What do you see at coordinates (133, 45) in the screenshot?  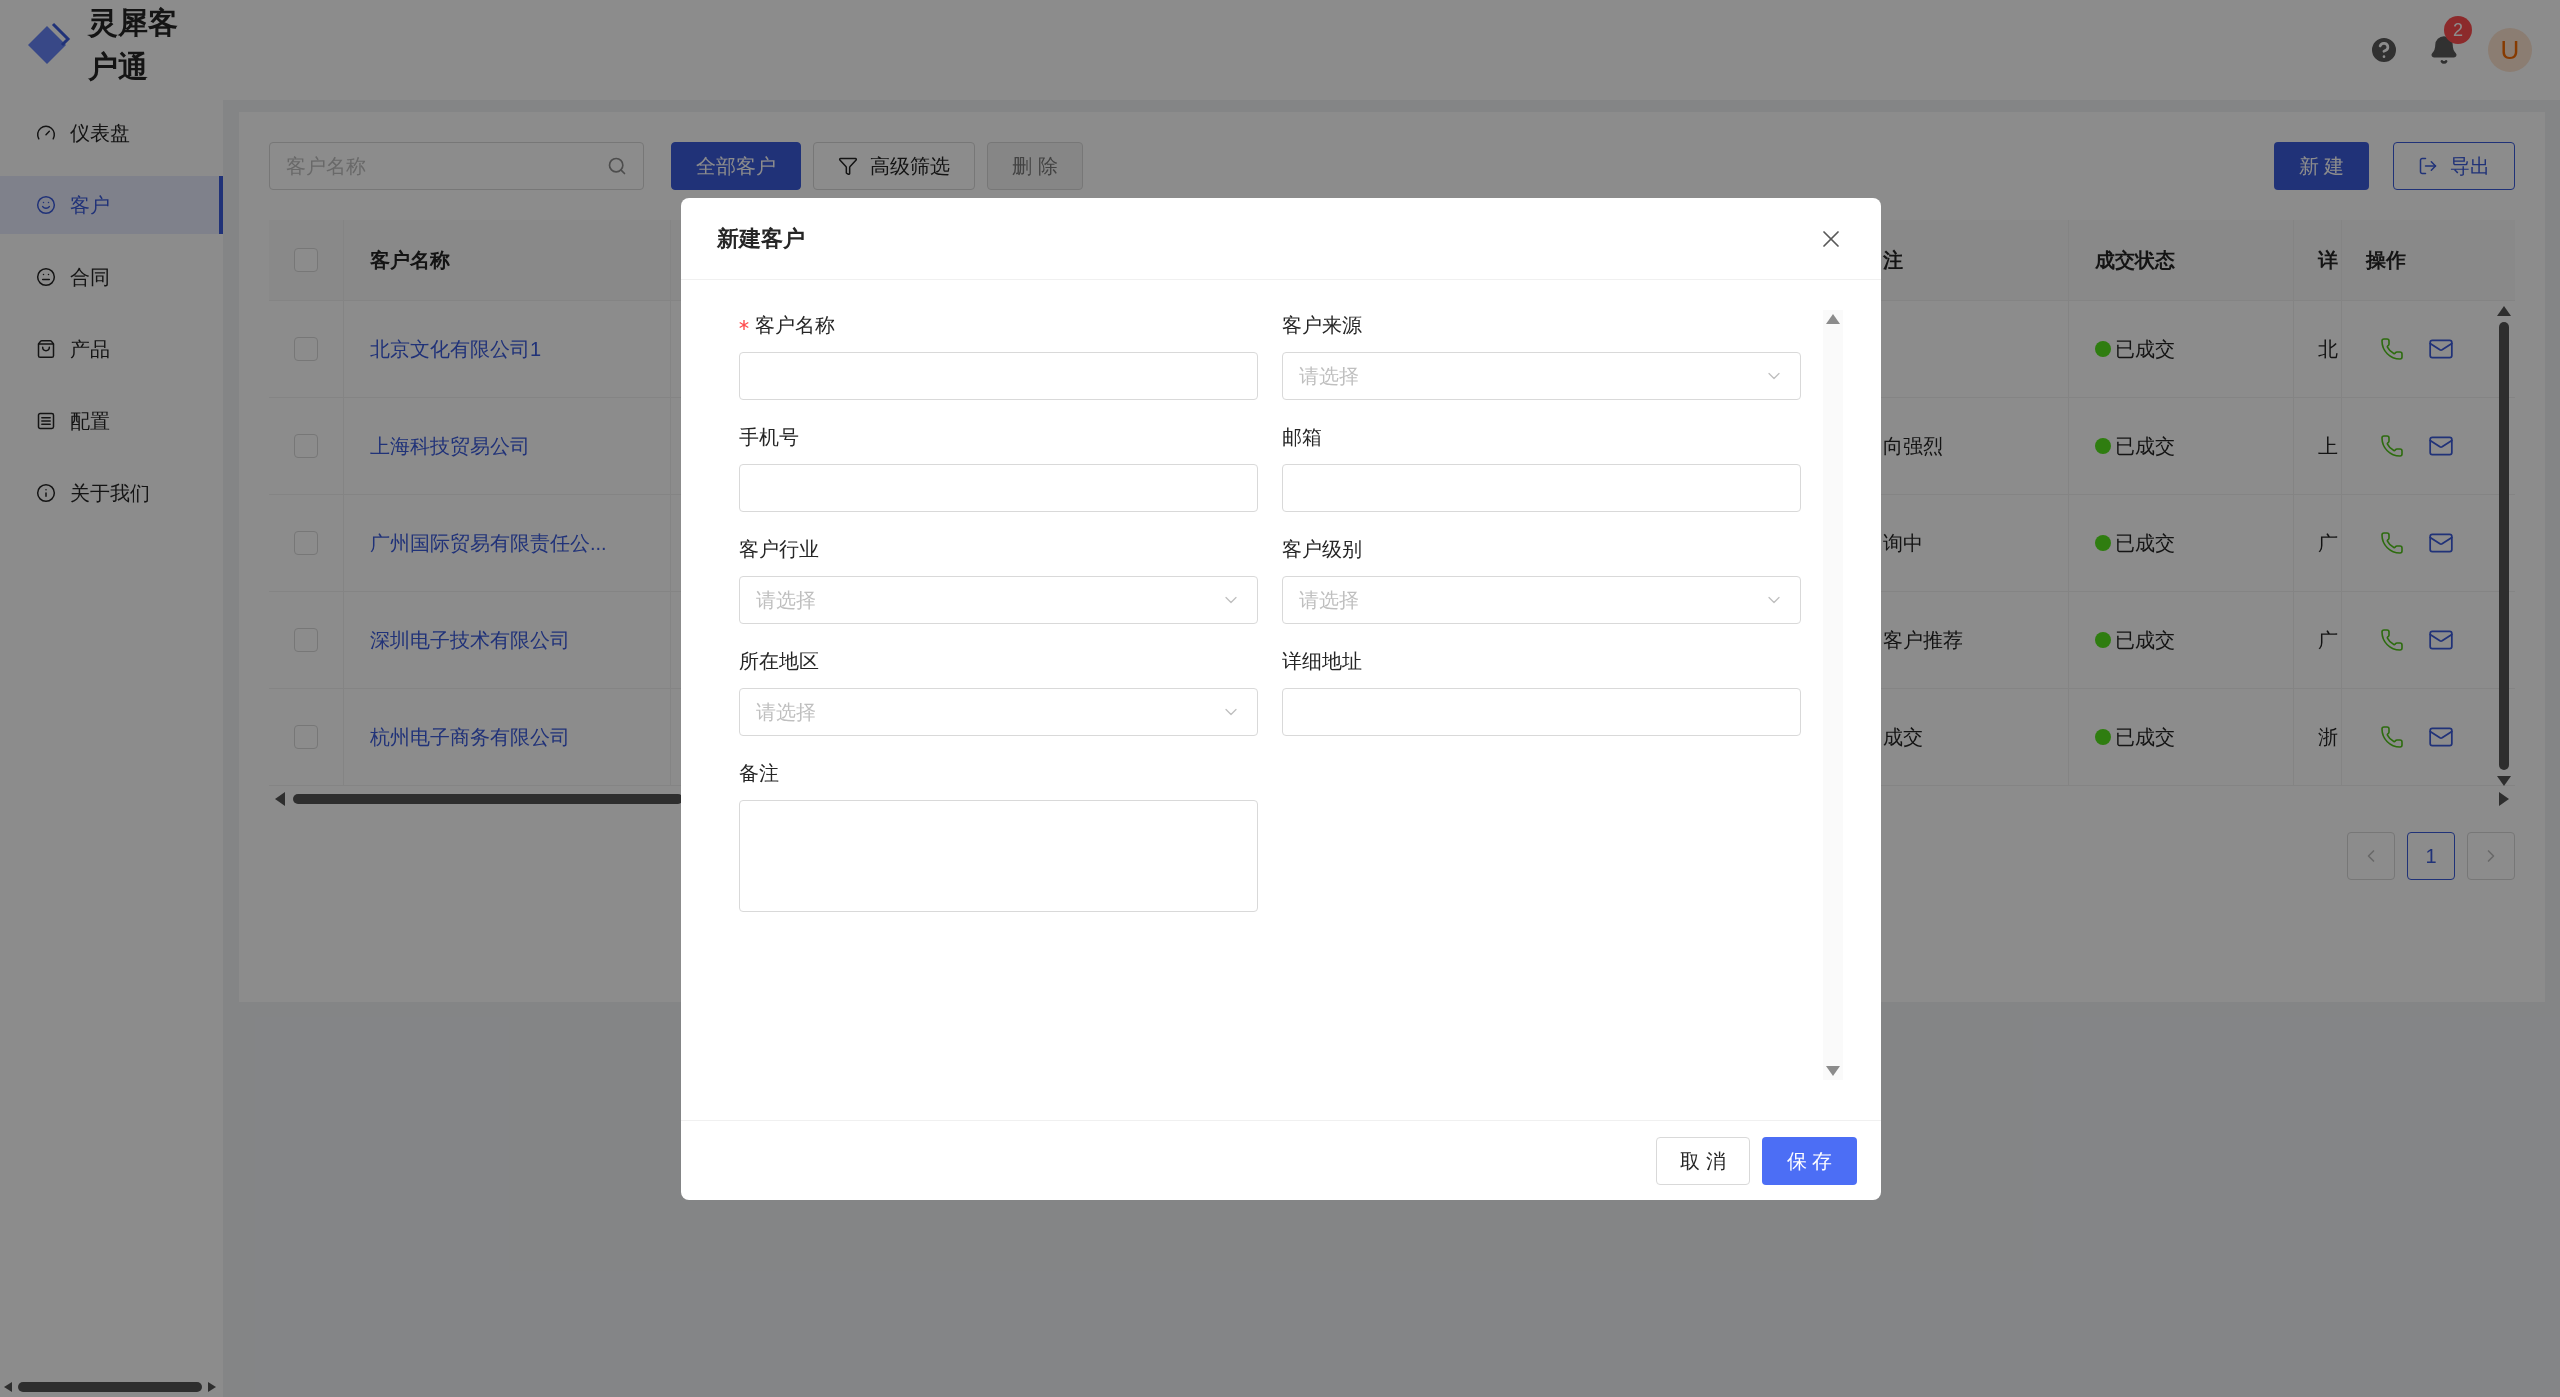 I see `app-title: 灵犀客户通` at bounding box center [133, 45].